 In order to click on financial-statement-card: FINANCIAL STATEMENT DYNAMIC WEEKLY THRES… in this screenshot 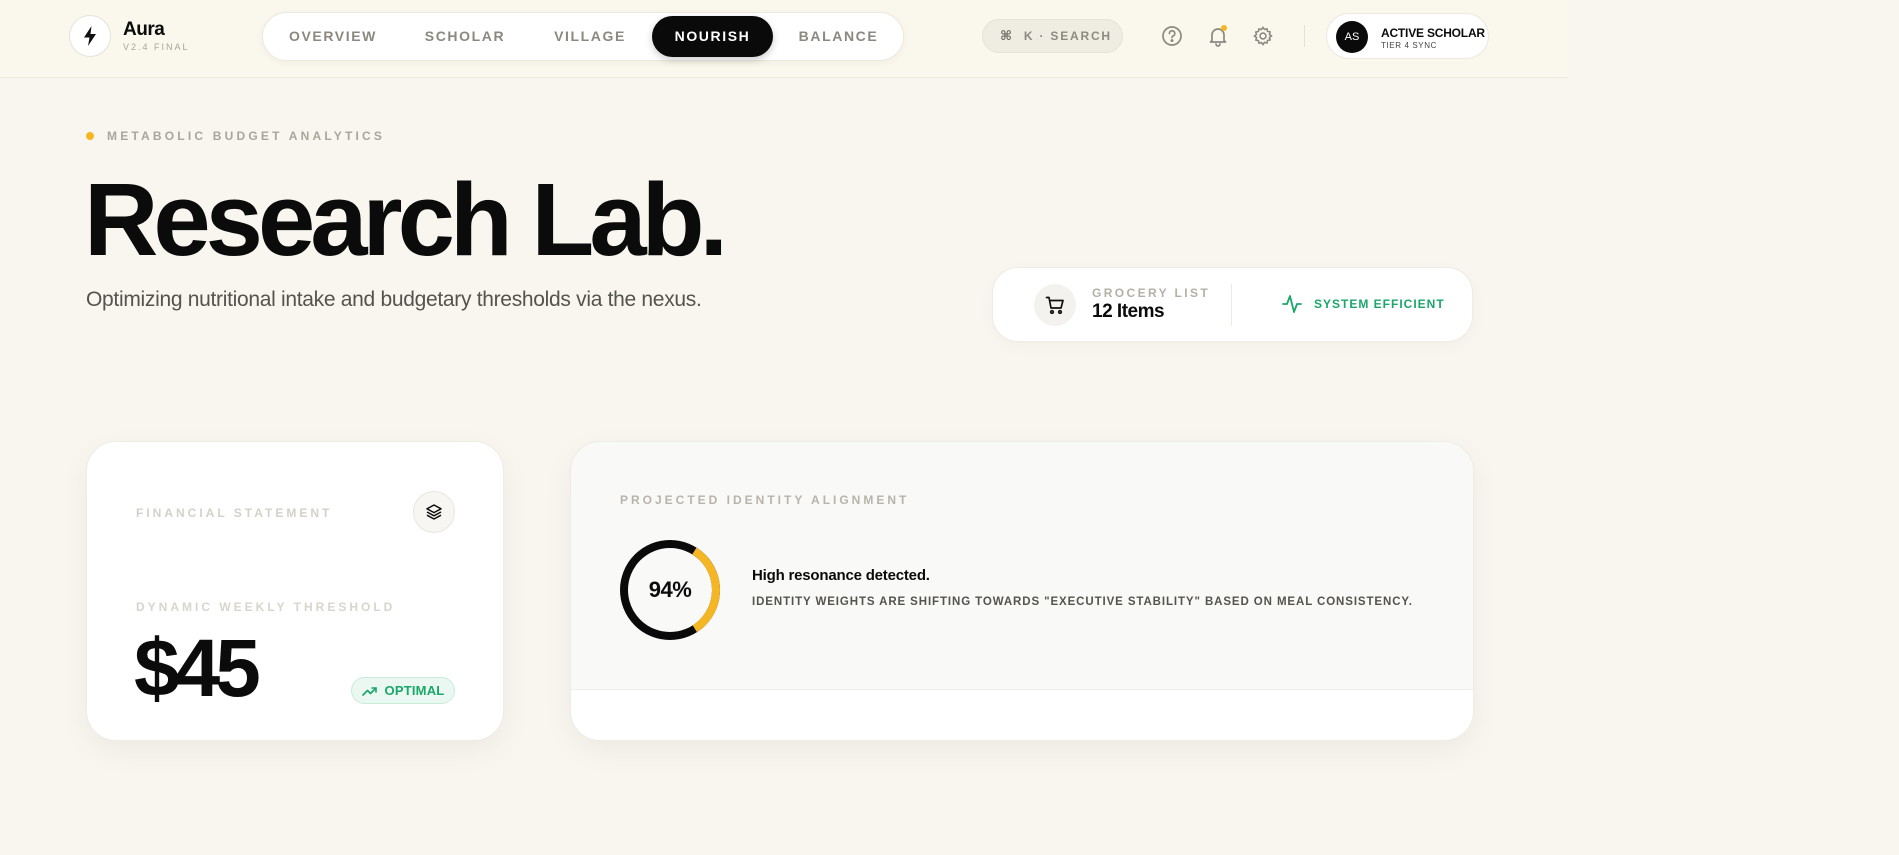, I will do `click(295, 591)`.